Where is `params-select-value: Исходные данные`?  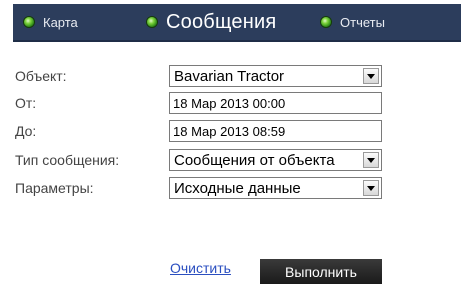
params-select-value: Исходные данные is located at coordinates (237, 188).